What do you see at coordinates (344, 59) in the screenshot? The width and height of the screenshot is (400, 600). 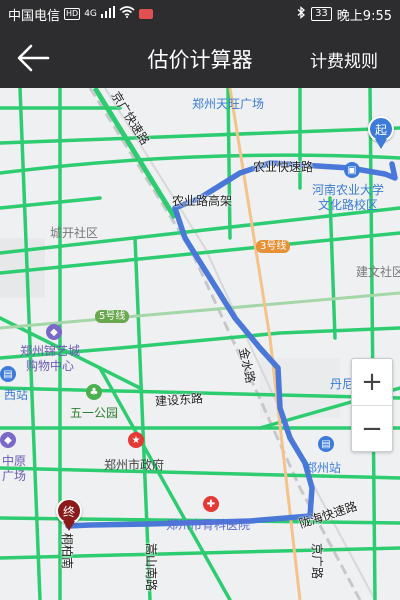 I see `pricing-rules-link: 计费规则` at bounding box center [344, 59].